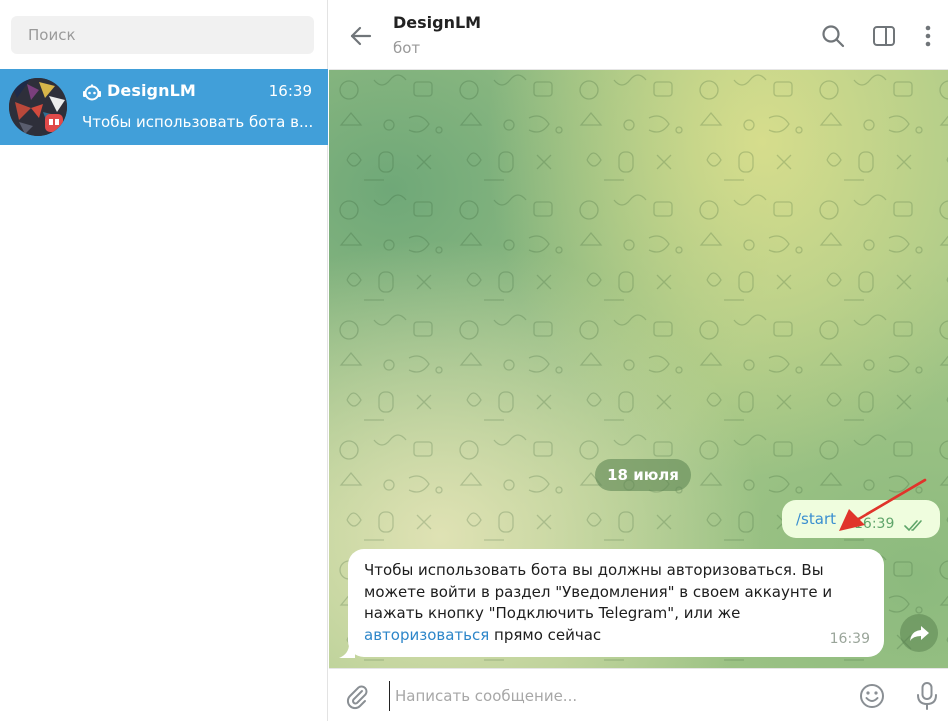  Describe the element at coordinates (927, 696) in the screenshot. I see `mic-icon` at that location.